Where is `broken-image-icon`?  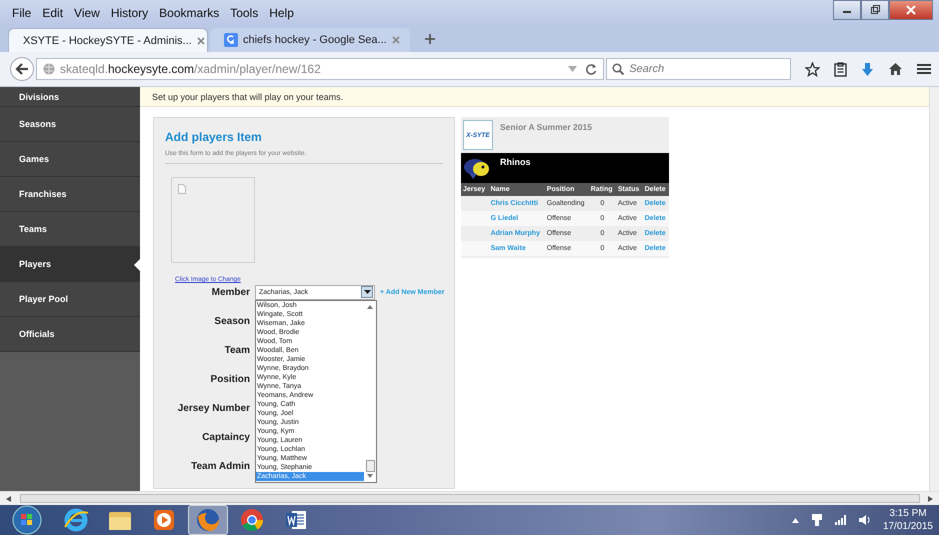 broken-image-icon is located at coordinates (182, 189).